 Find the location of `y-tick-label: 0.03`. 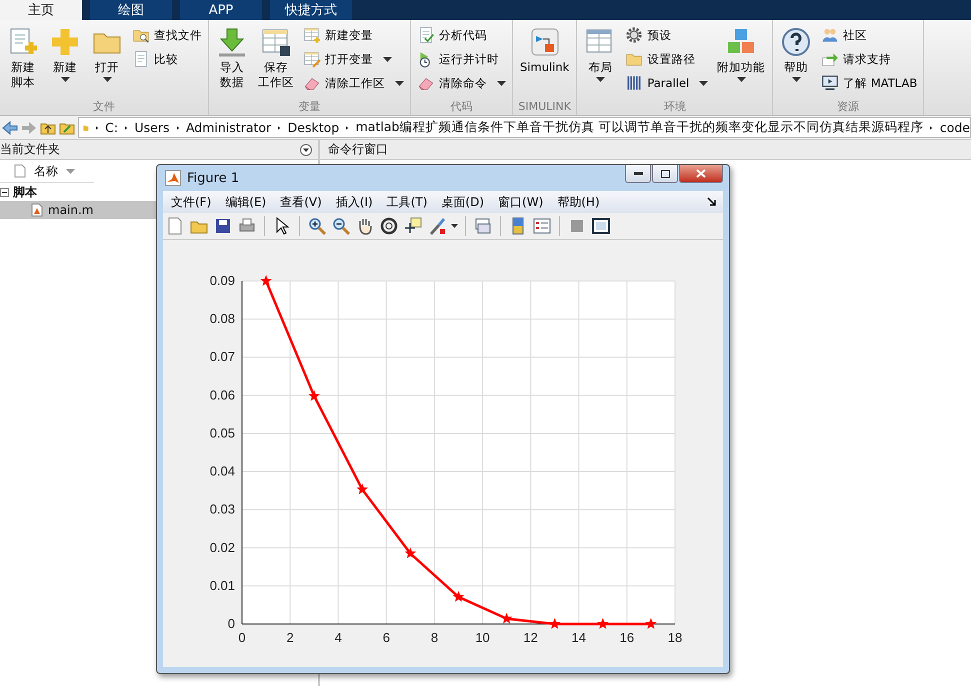

y-tick-label: 0.03 is located at coordinates (222, 509).